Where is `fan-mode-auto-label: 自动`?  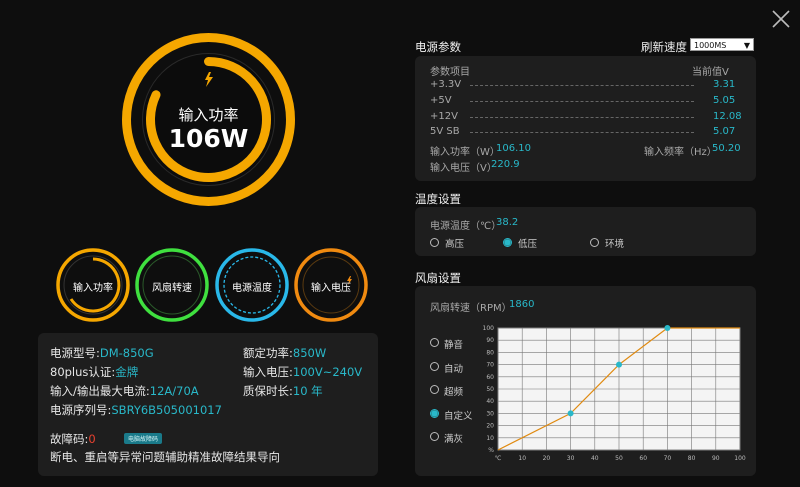
fan-mode-auto-label: 自动 is located at coordinates (453, 368).